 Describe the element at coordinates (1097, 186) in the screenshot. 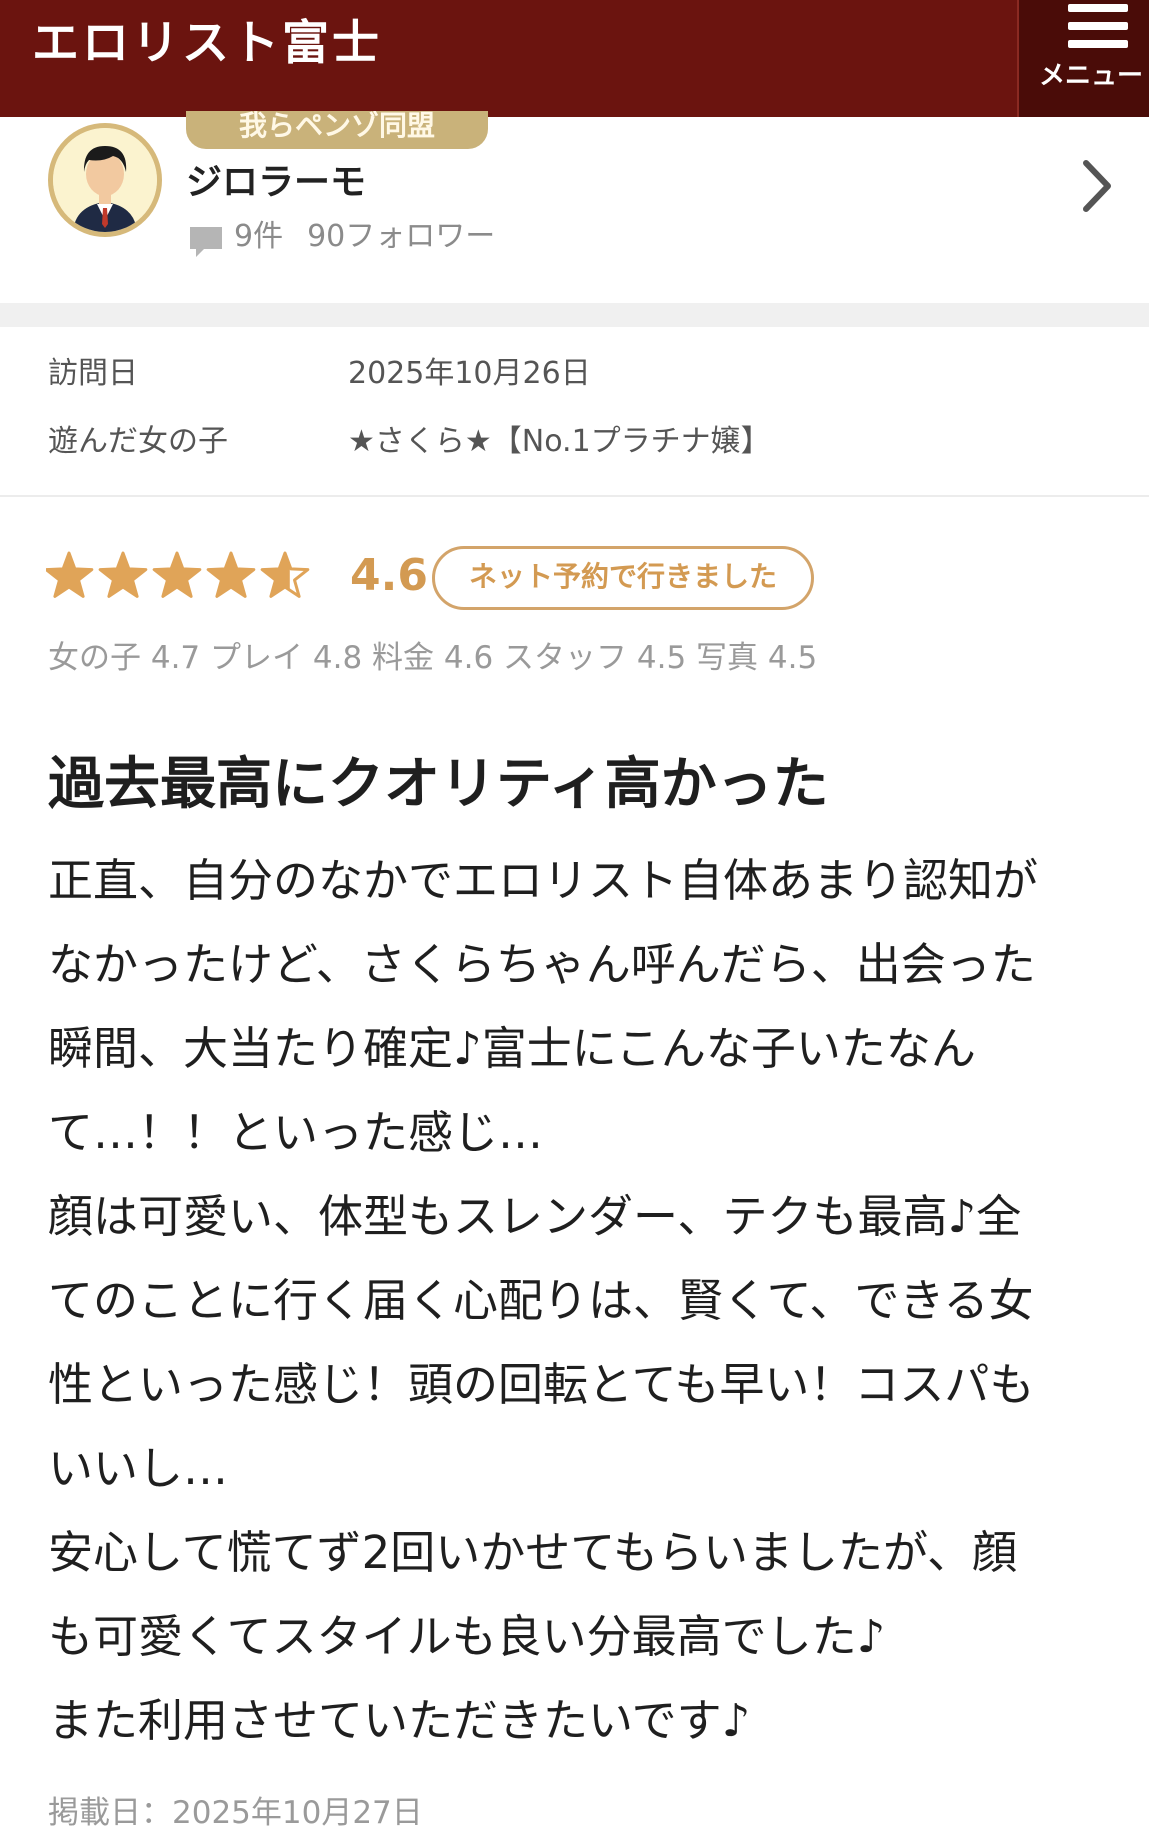

I see `chevron-right-icon` at that location.